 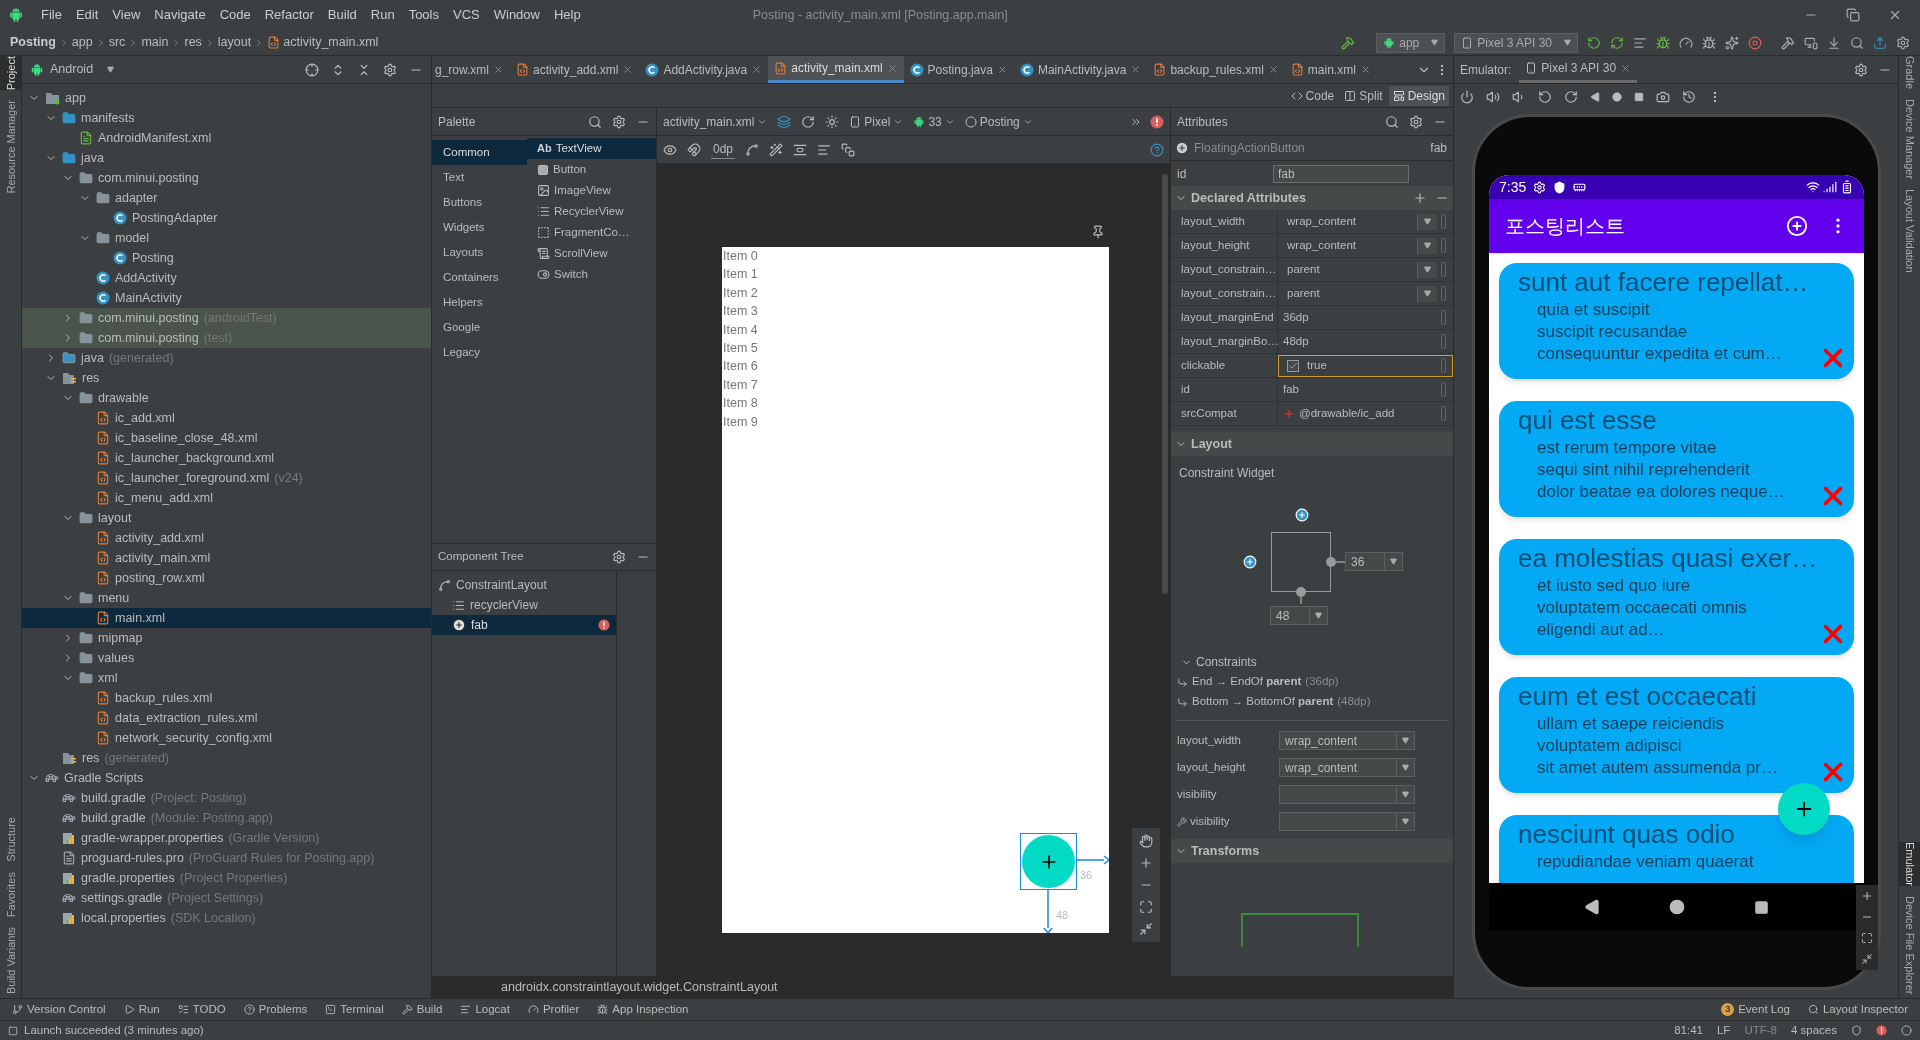 I want to click on tree-item: MainActivity, so click(x=226, y=298).